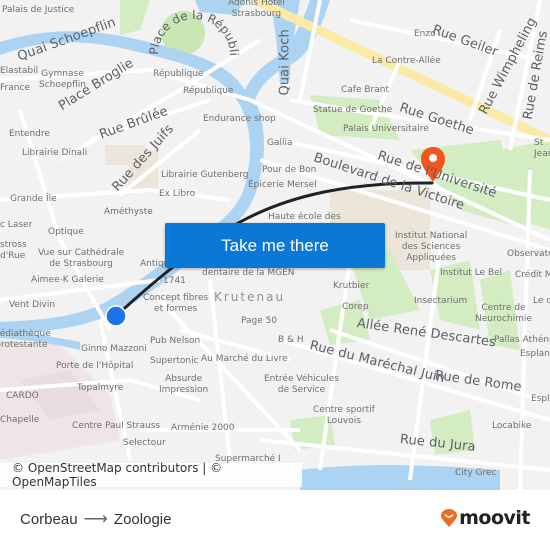 This screenshot has width=550, height=550. Describe the element at coordinates (203, 428) in the screenshot. I see `poi-label: Arménie 2000` at that location.